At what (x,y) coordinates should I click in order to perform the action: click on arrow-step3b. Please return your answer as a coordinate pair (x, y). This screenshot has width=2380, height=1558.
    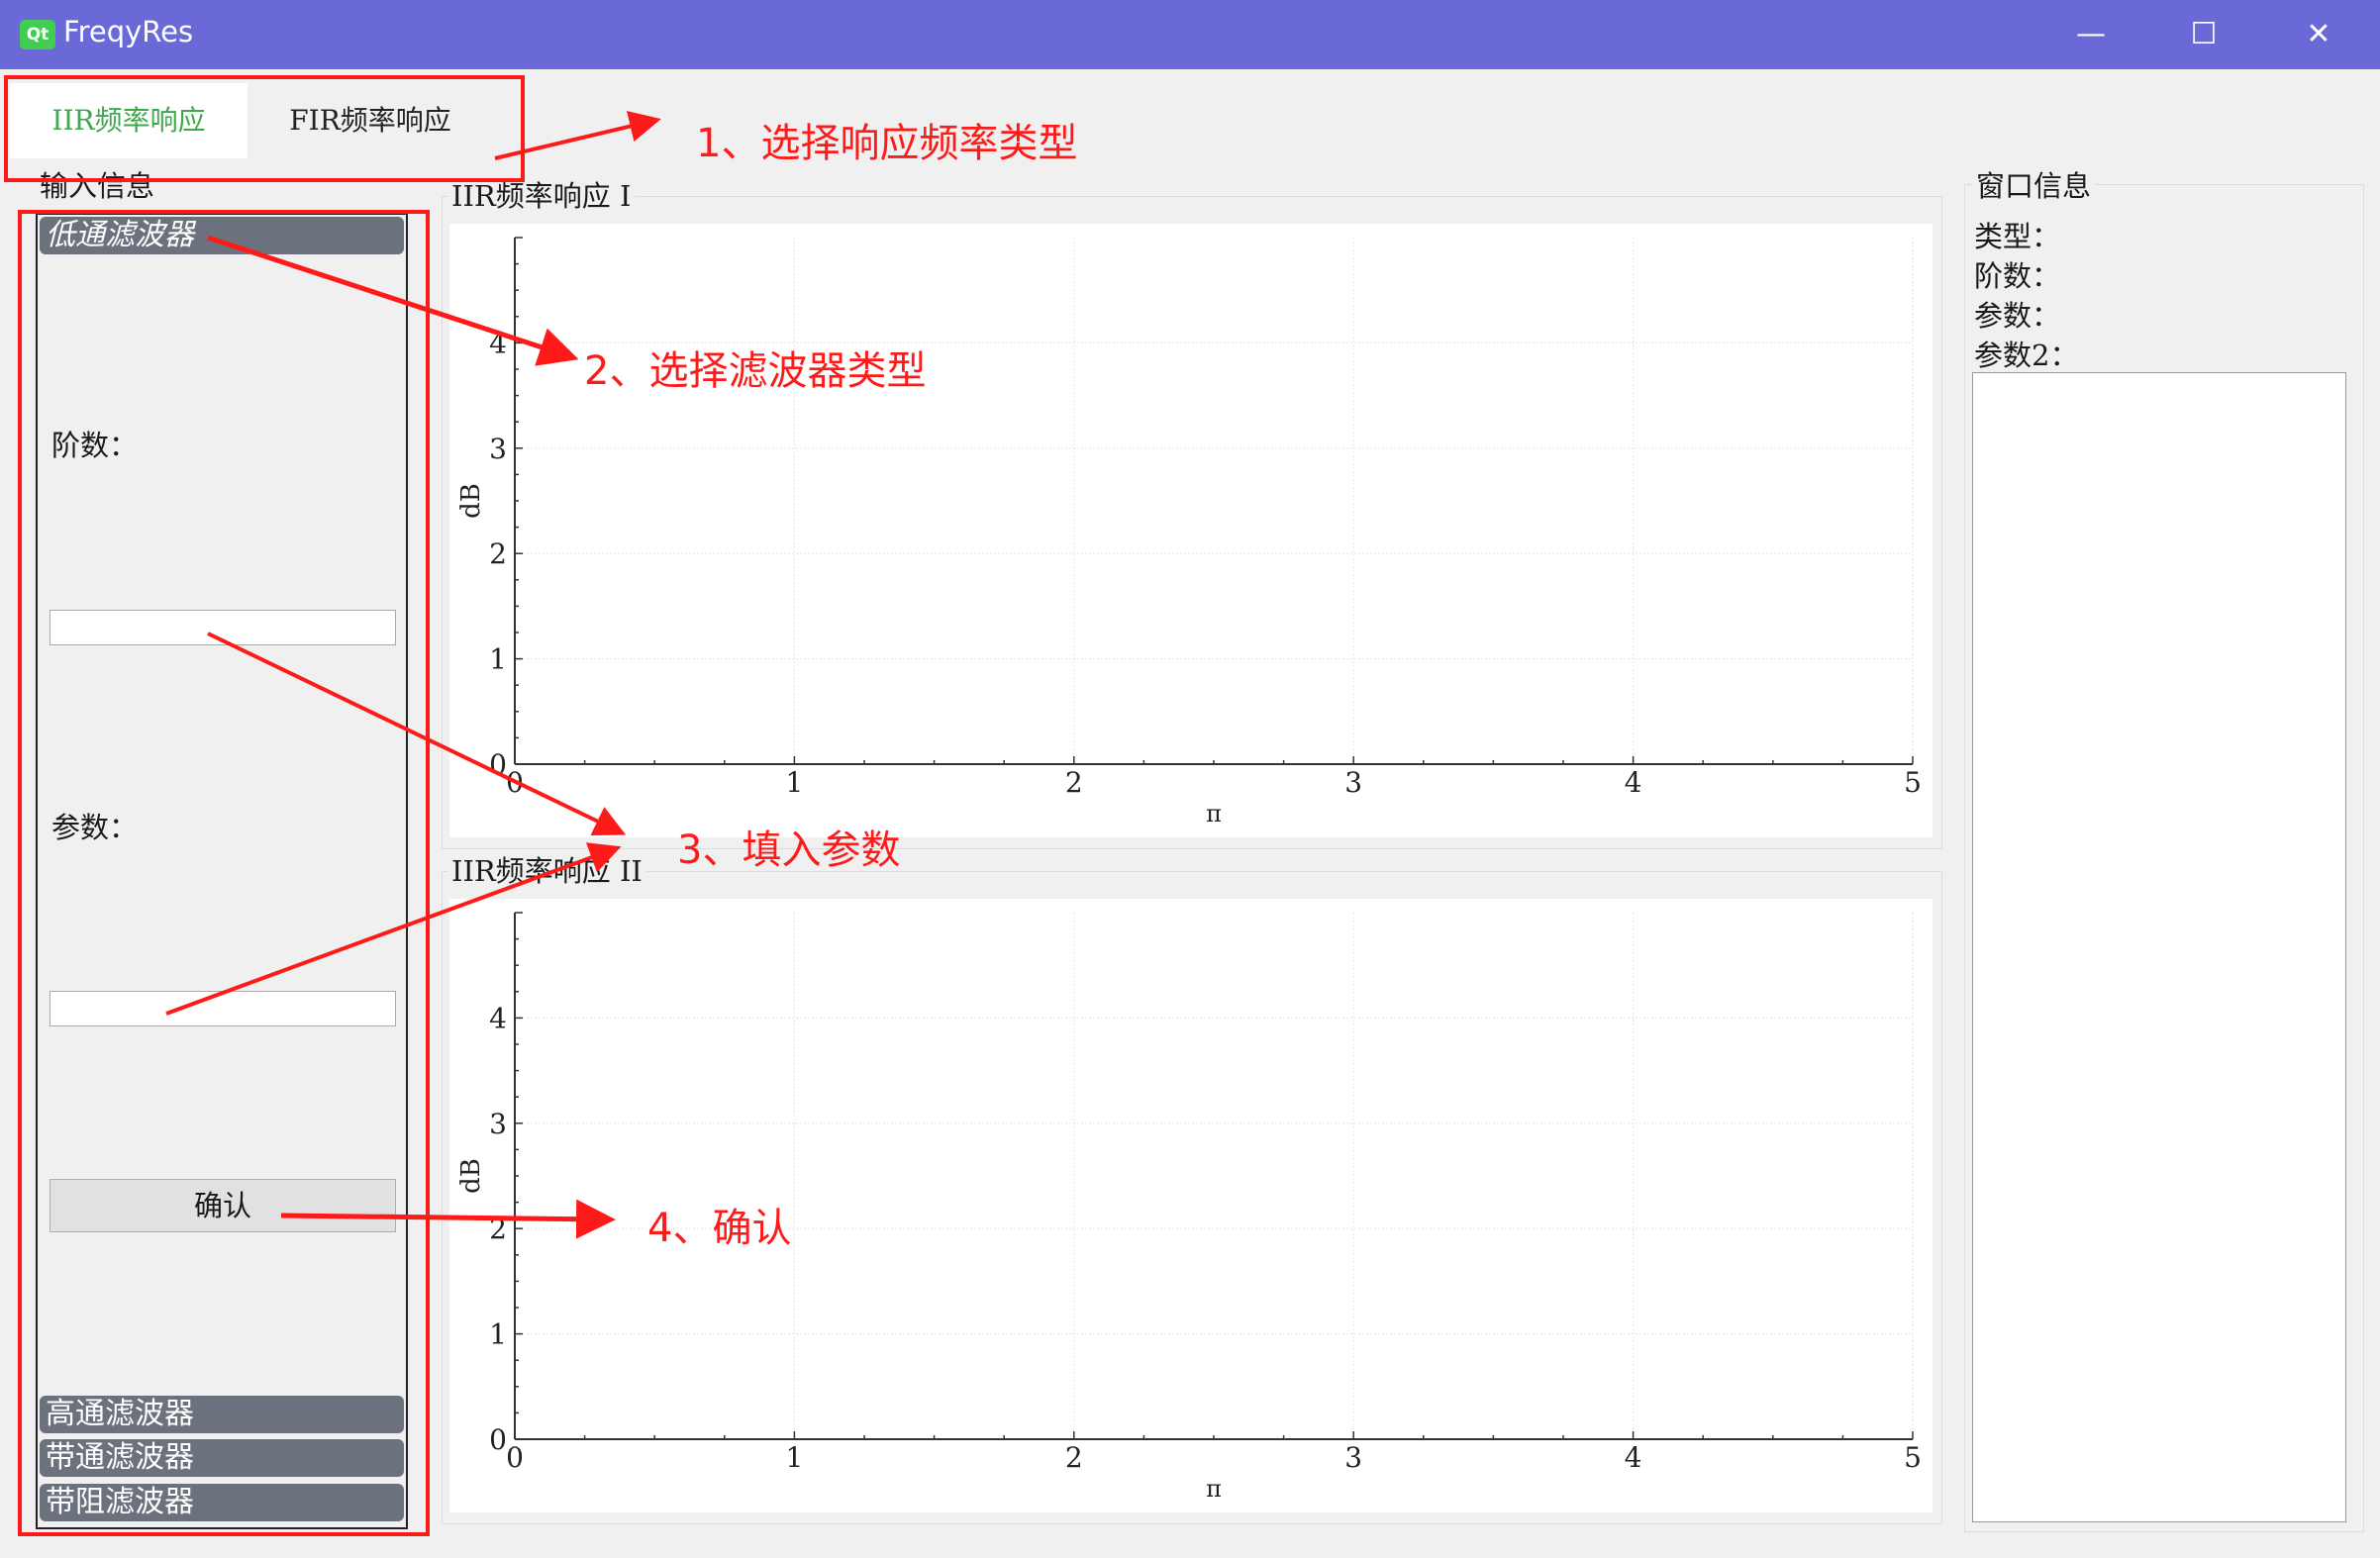
    Looking at the image, I should click on (393, 929).